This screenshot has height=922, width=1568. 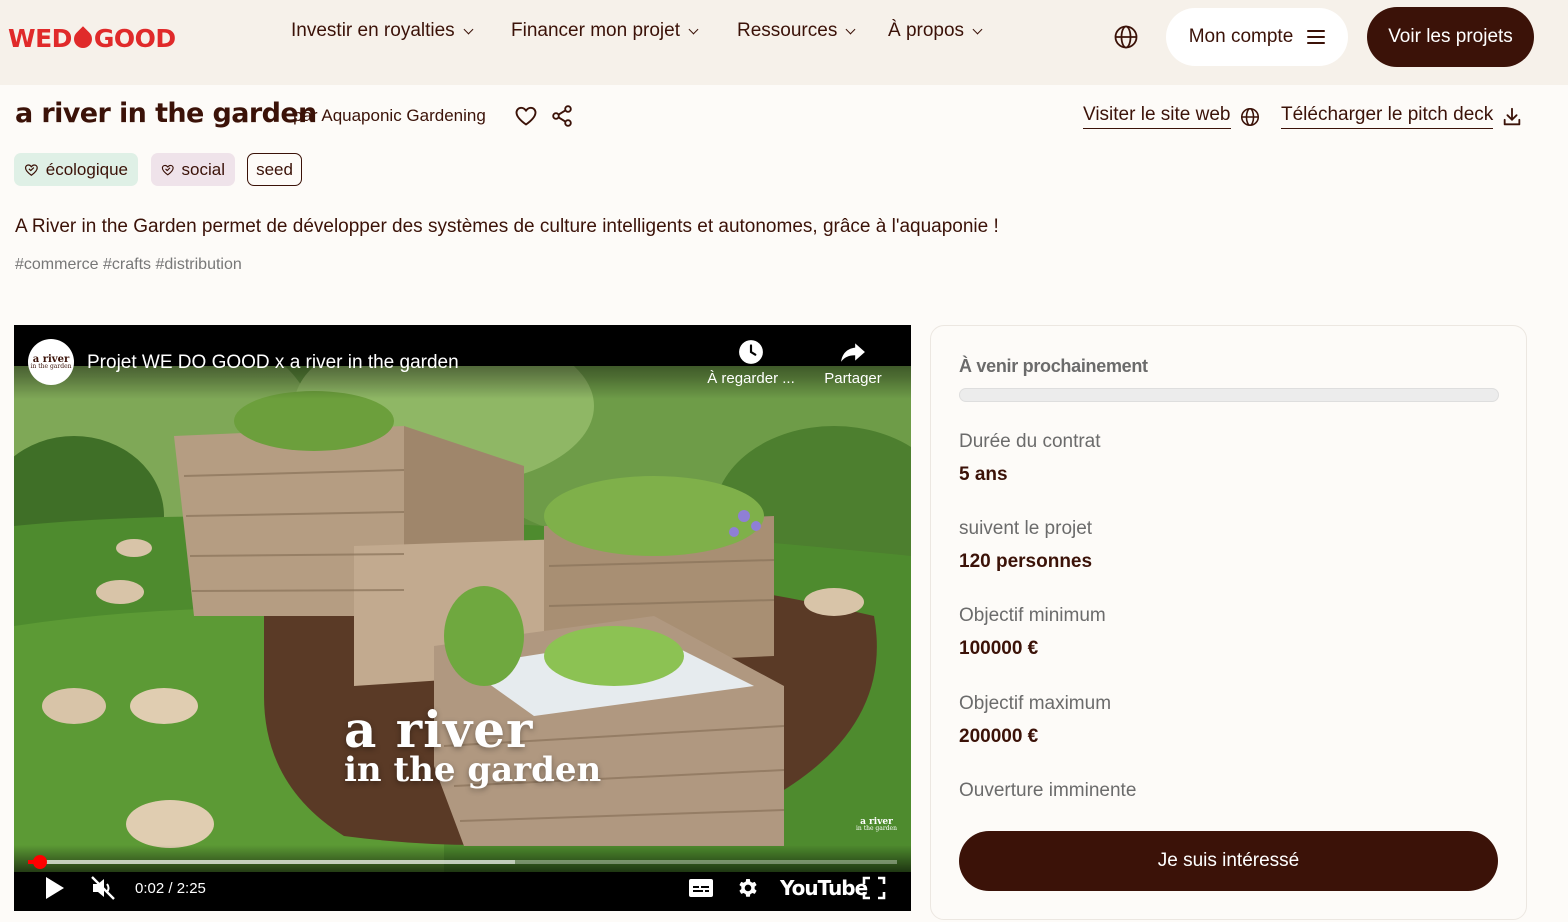 I want to click on my-account-button: Mon compte, so click(x=1257, y=37).